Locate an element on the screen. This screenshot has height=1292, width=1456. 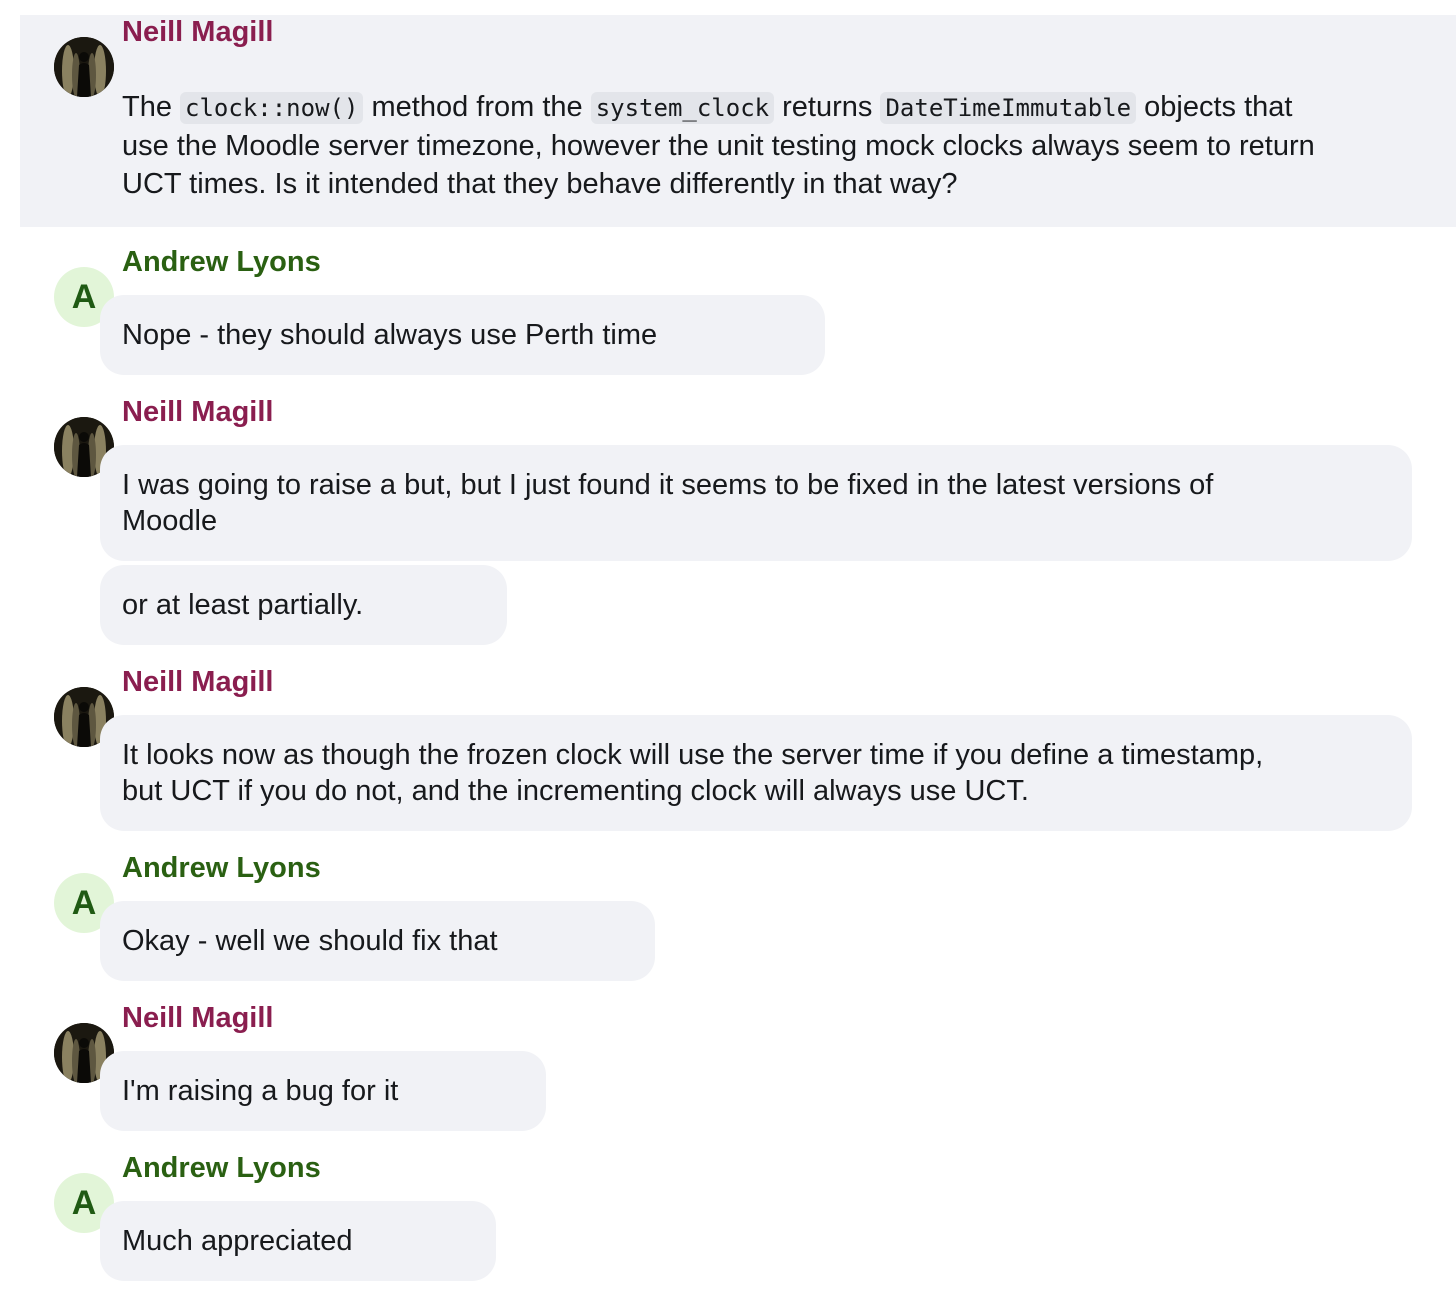
message-bubble: Much appreciated is located at coordinates (298, 1241).